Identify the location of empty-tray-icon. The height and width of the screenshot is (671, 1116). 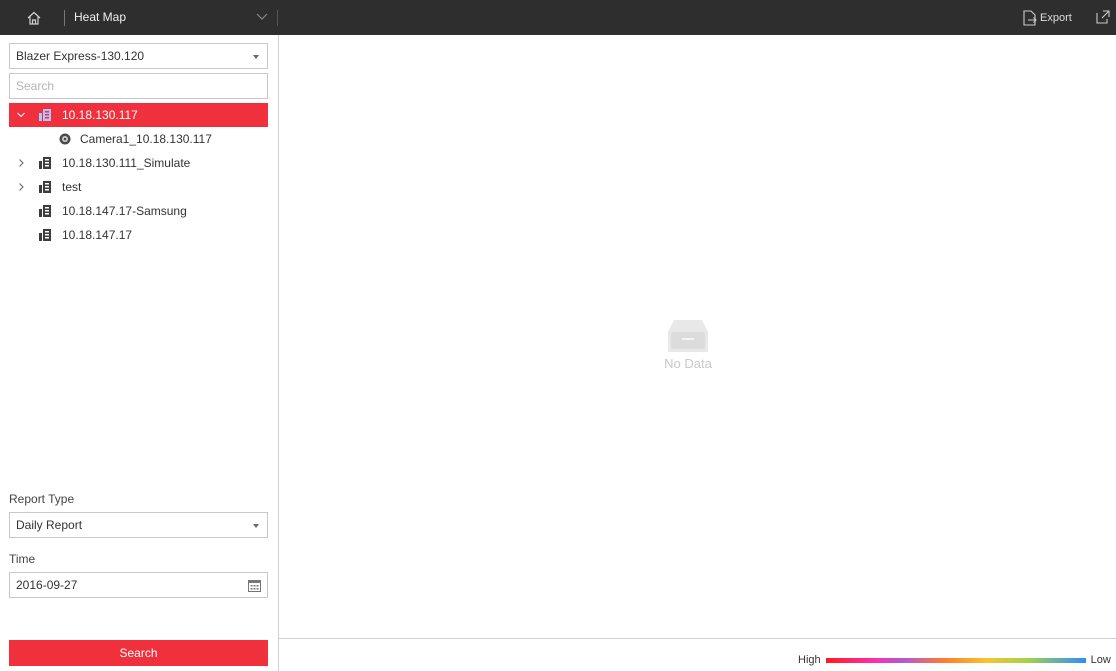
(688, 336).